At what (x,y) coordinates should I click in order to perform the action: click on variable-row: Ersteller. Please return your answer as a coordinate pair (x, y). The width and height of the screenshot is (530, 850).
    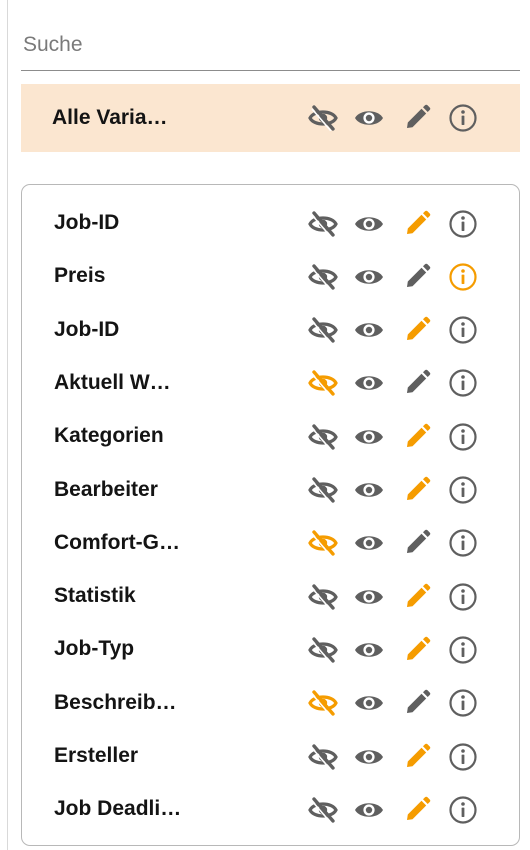
    Looking at the image, I should click on (270, 756).